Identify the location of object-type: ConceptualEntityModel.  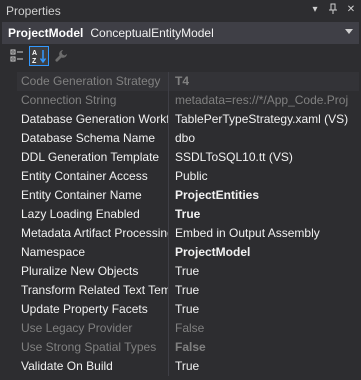
(152, 33).